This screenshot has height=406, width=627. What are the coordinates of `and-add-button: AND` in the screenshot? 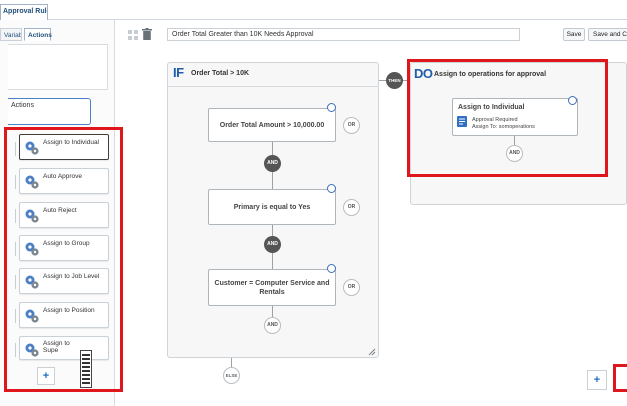 It's located at (272, 325).